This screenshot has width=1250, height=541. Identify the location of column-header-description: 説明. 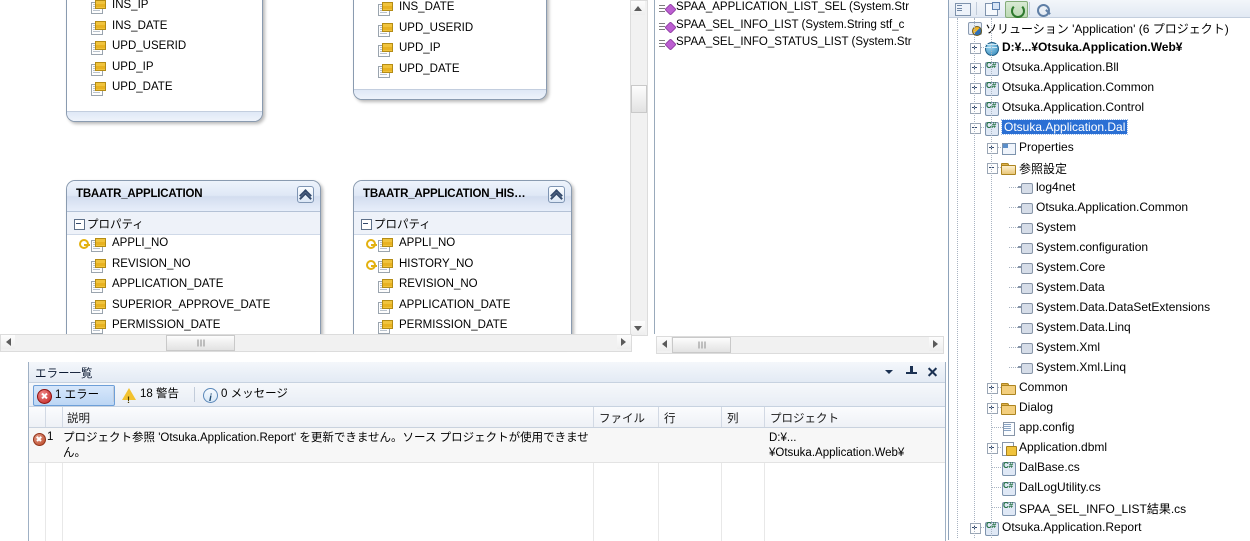
(78, 418).